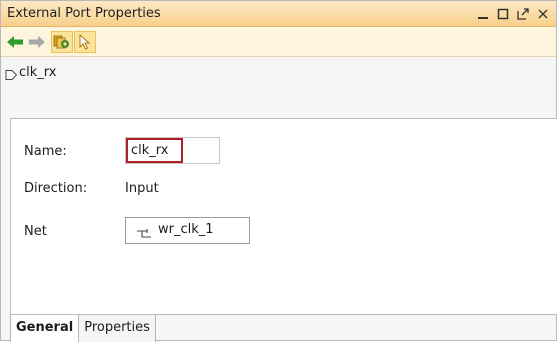  Describe the element at coordinates (45, 328) in the screenshot. I see `tab-general: General` at that location.